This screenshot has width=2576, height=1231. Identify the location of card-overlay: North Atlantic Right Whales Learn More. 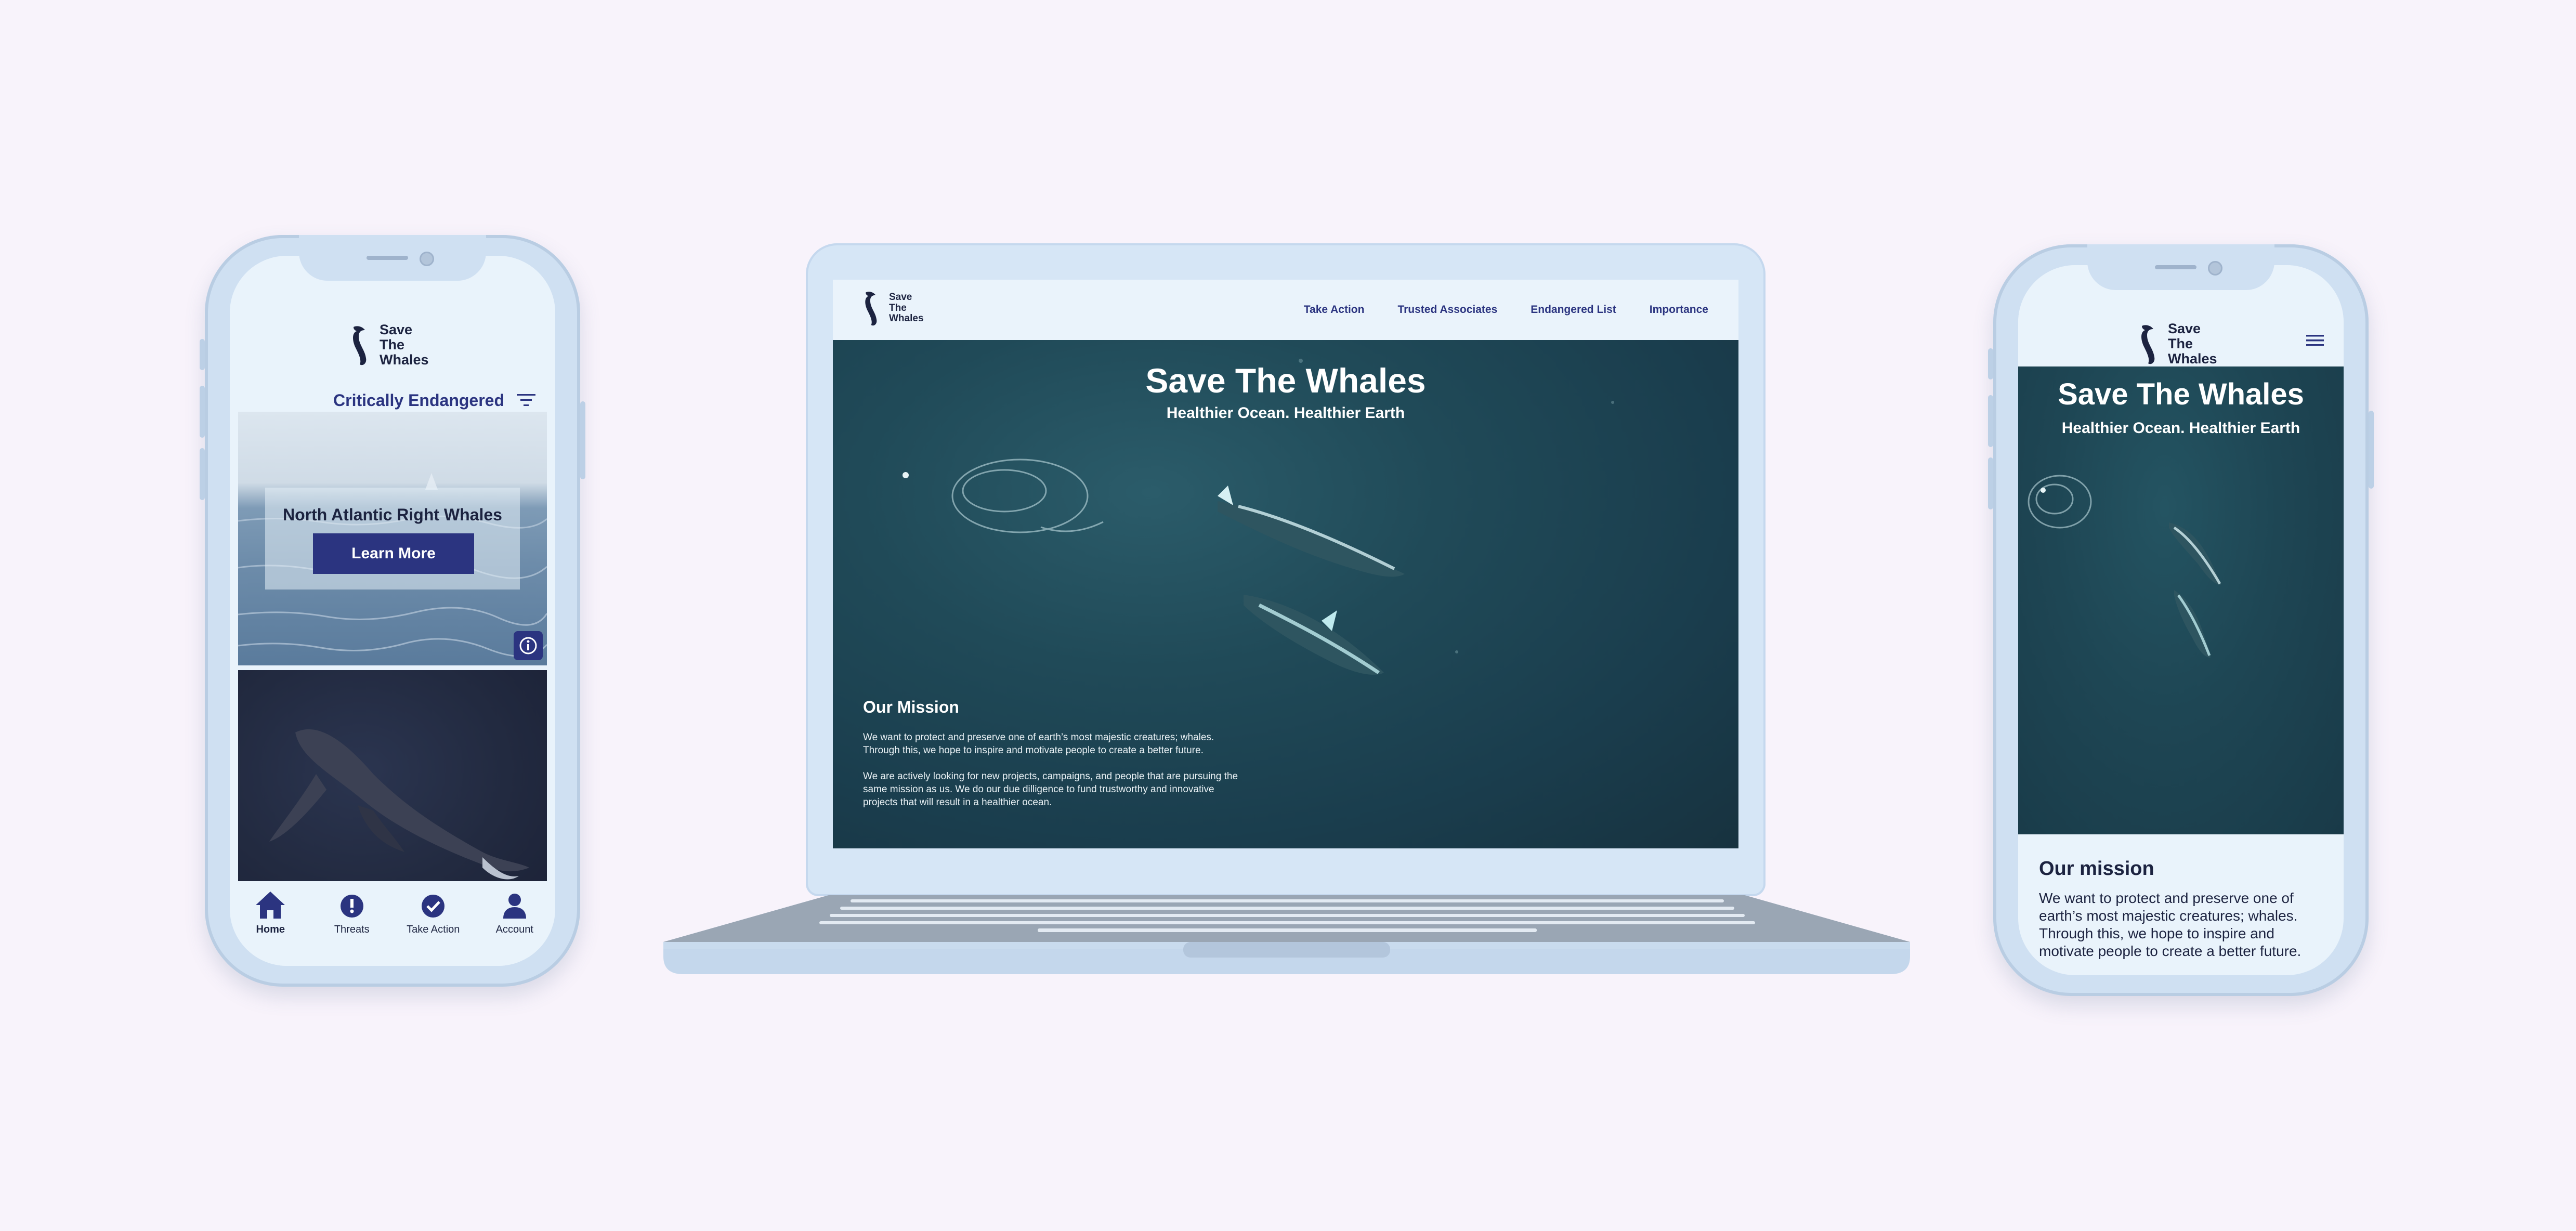
(392, 539).